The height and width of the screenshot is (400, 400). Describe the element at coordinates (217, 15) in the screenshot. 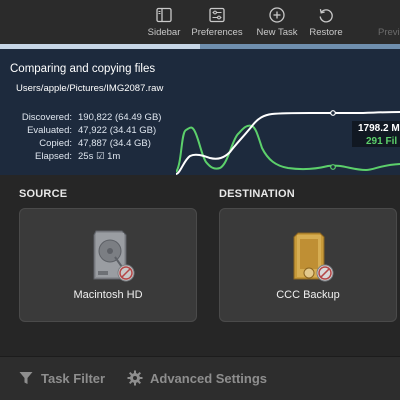

I see `sliders-icon` at that location.